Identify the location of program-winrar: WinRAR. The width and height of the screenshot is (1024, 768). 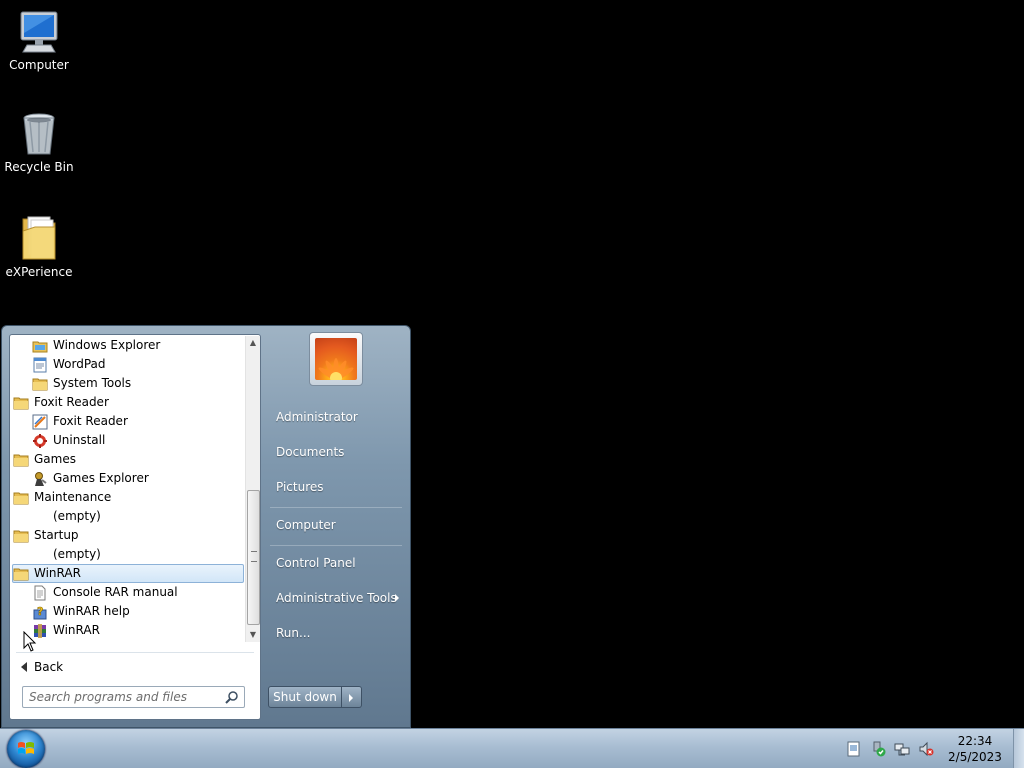
(128, 630).